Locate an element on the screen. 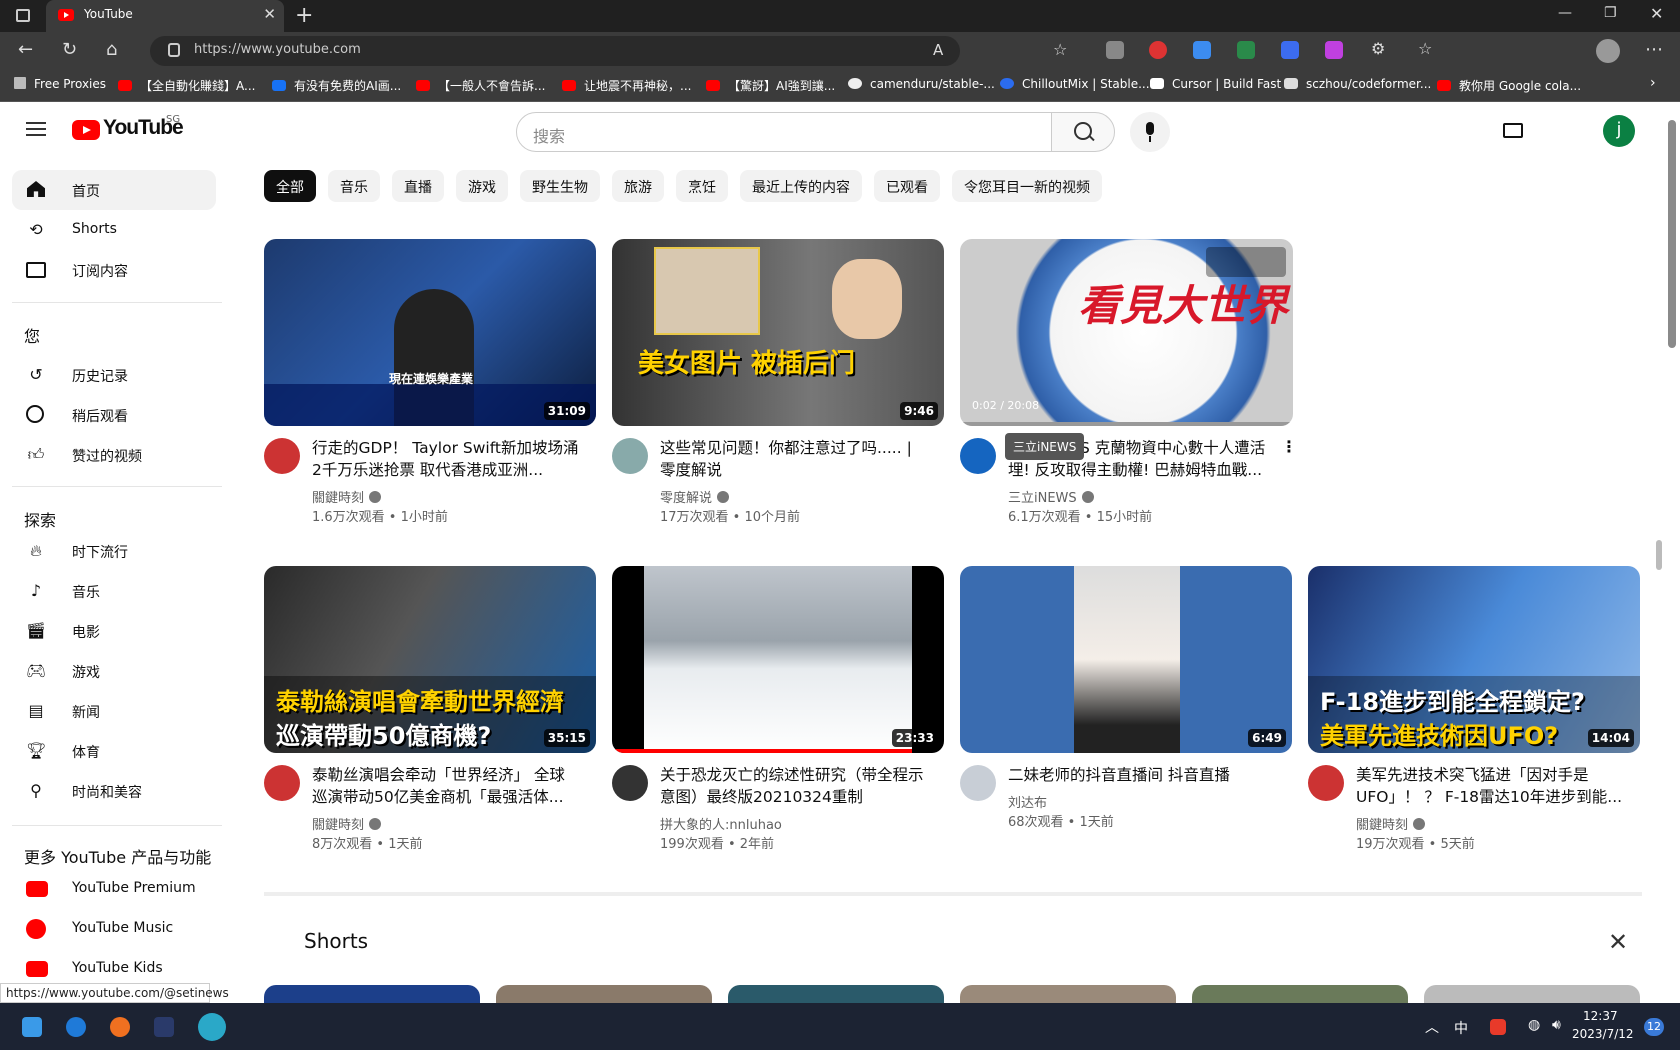 The image size is (1680, 1050). windows-start-icon is located at coordinates (32, 1027).